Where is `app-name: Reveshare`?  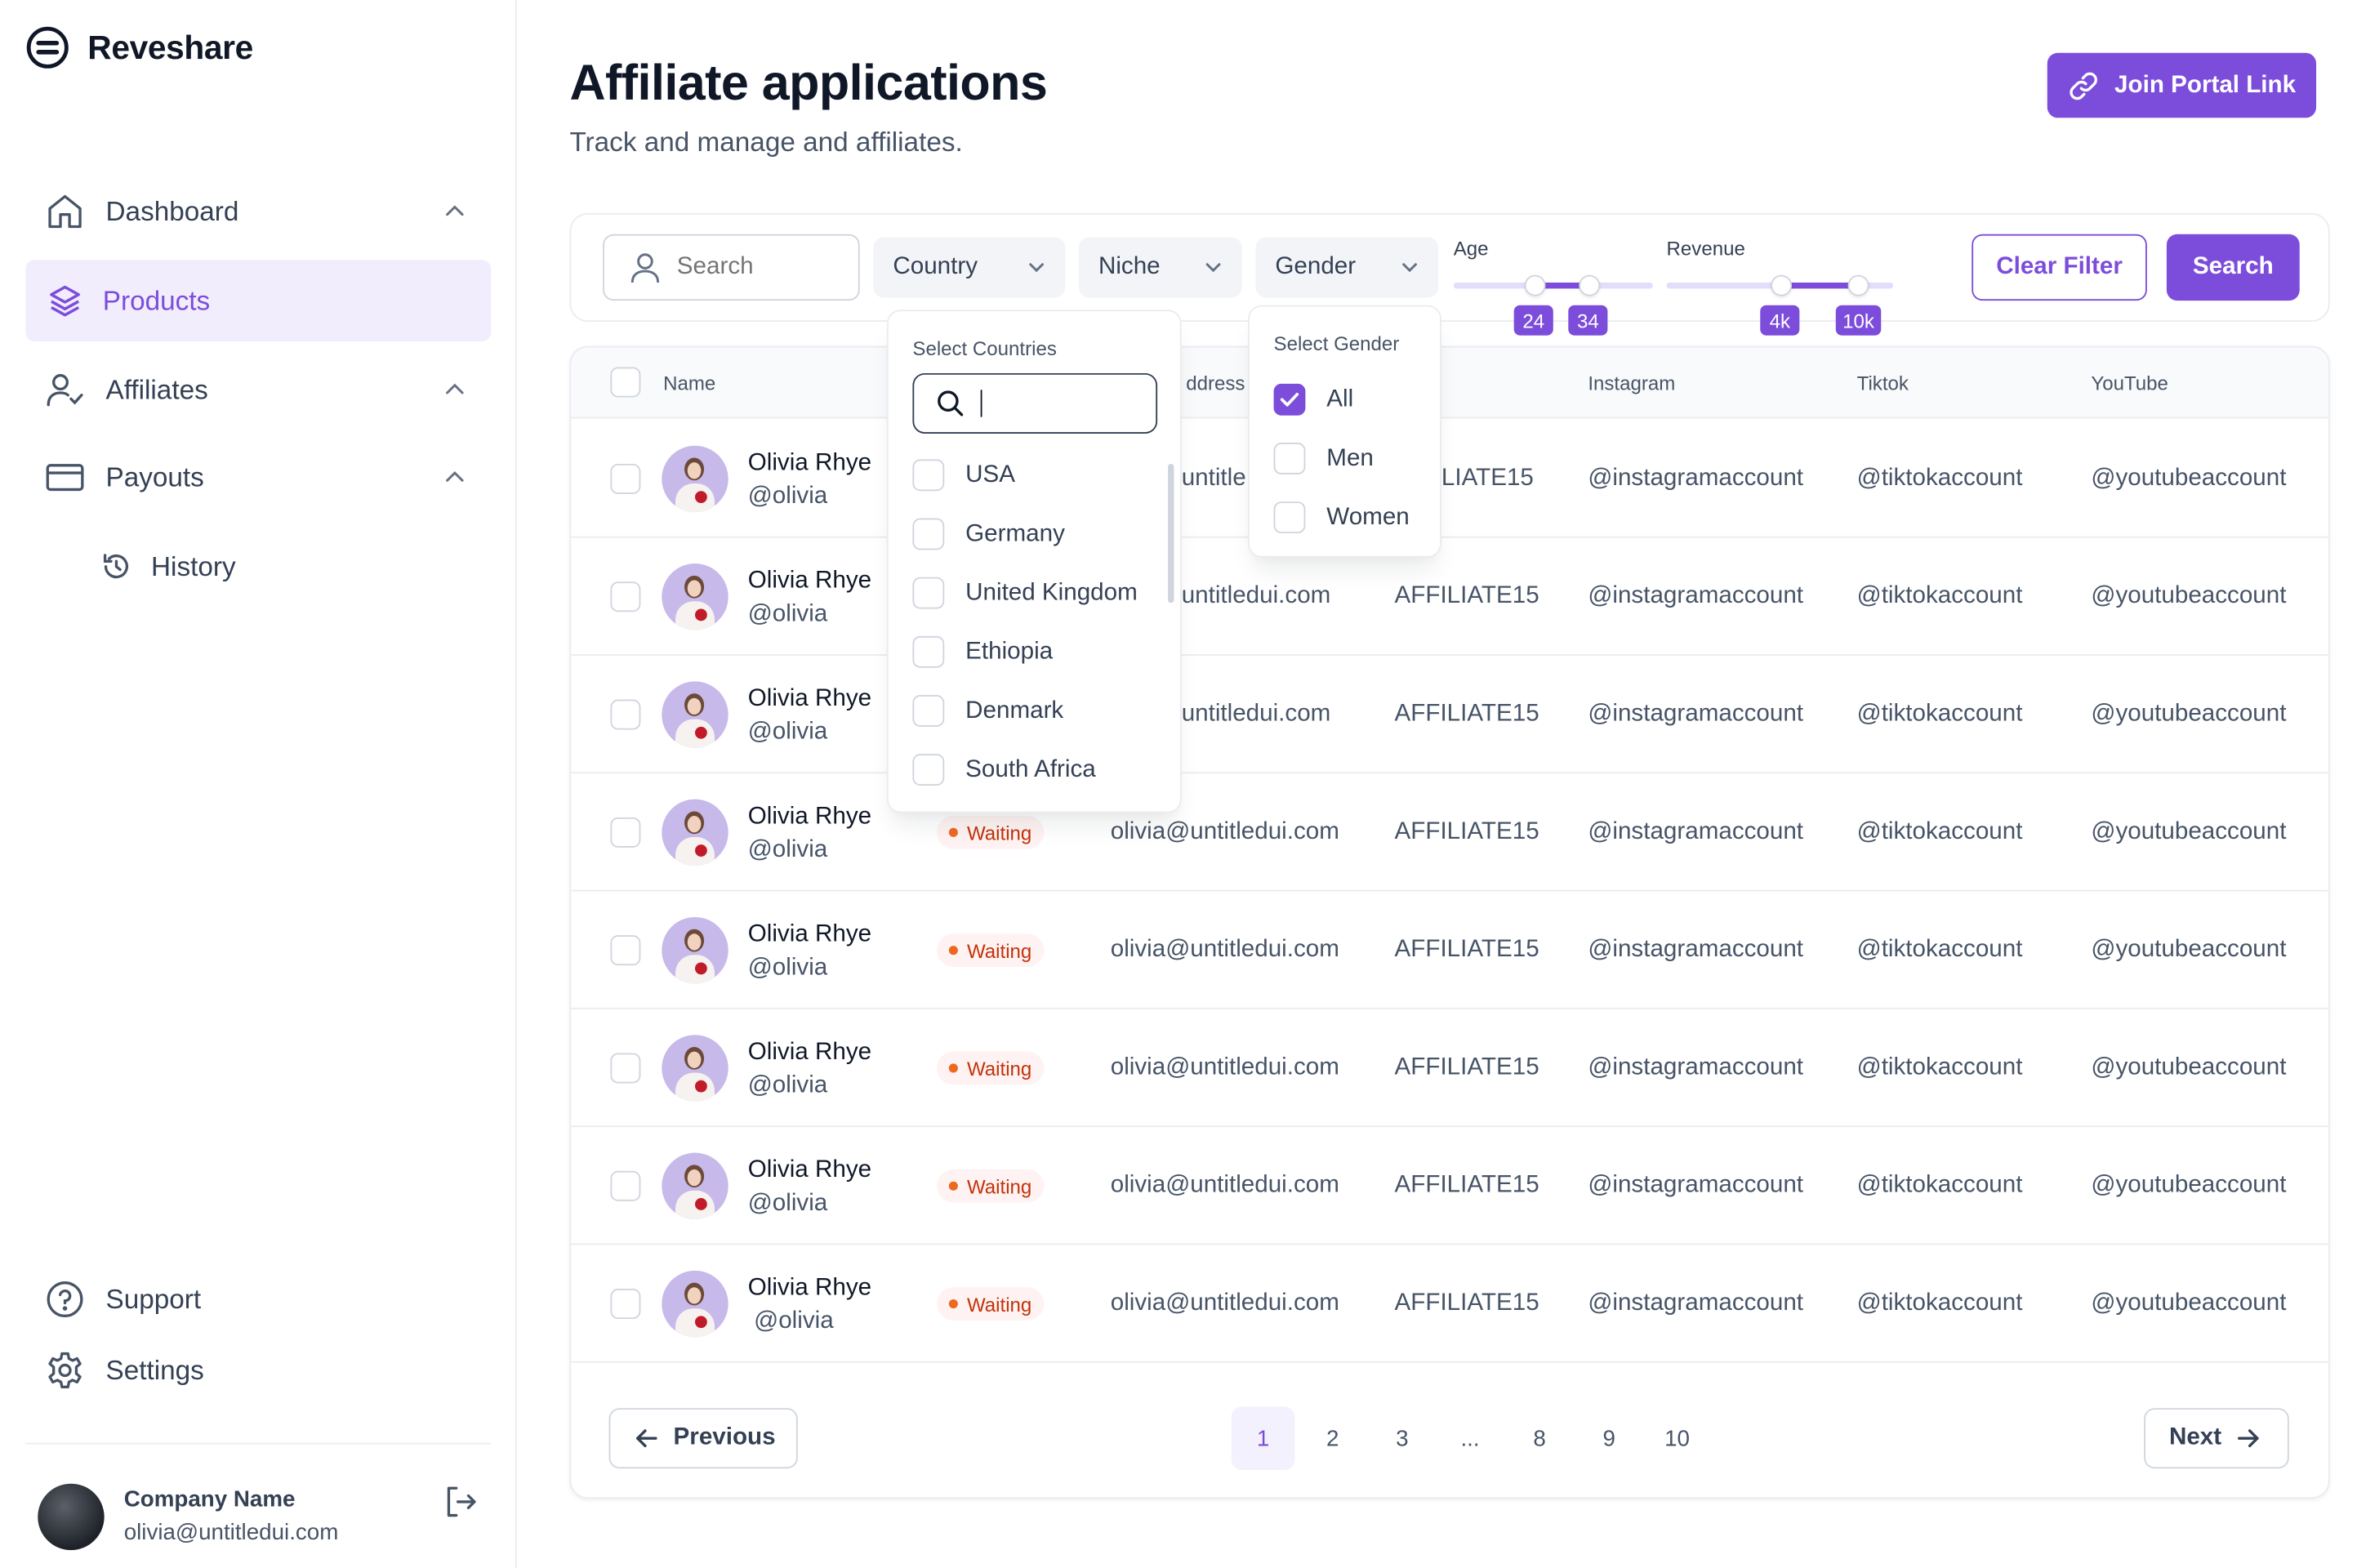 app-name: Reveshare is located at coordinates (170, 47).